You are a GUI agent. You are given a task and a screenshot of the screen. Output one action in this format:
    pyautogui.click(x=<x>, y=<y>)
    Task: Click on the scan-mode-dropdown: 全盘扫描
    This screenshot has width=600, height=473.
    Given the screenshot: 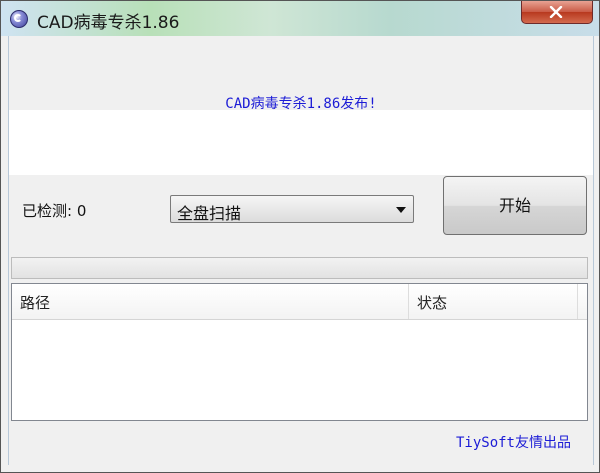 What is the action you would take?
    pyautogui.click(x=292, y=209)
    